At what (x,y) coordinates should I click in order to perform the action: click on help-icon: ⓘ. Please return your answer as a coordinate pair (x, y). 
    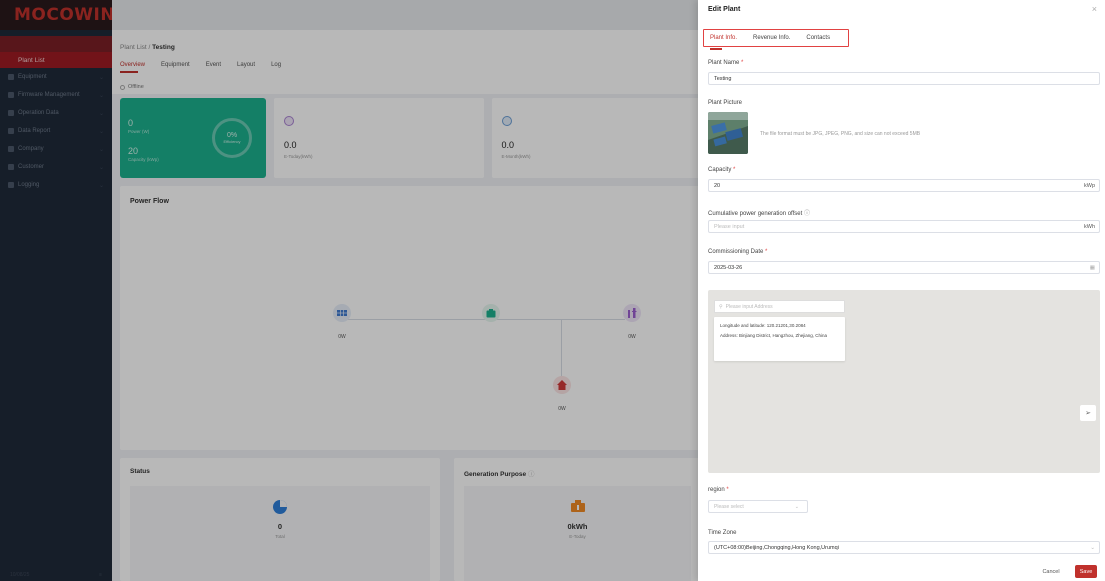
    Looking at the image, I should click on (807, 214).